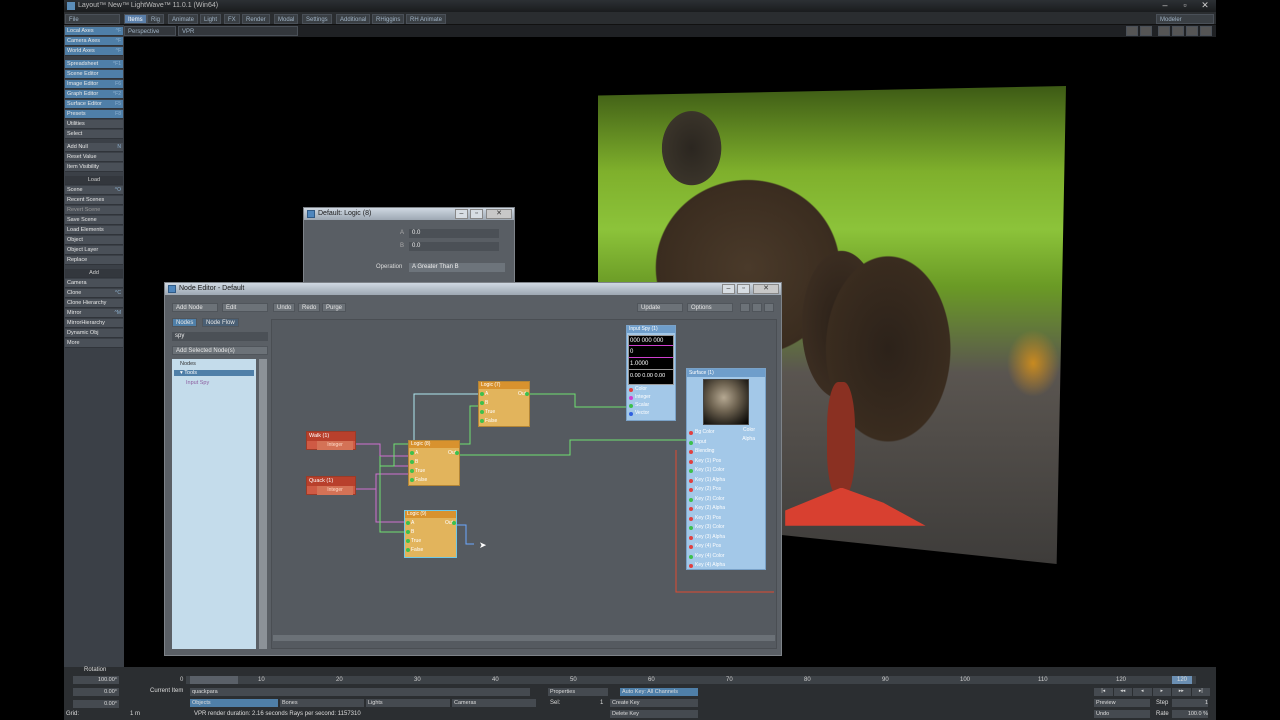  Describe the element at coordinates (1162, 714) in the screenshot. I see `rate-label: Rate` at that location.